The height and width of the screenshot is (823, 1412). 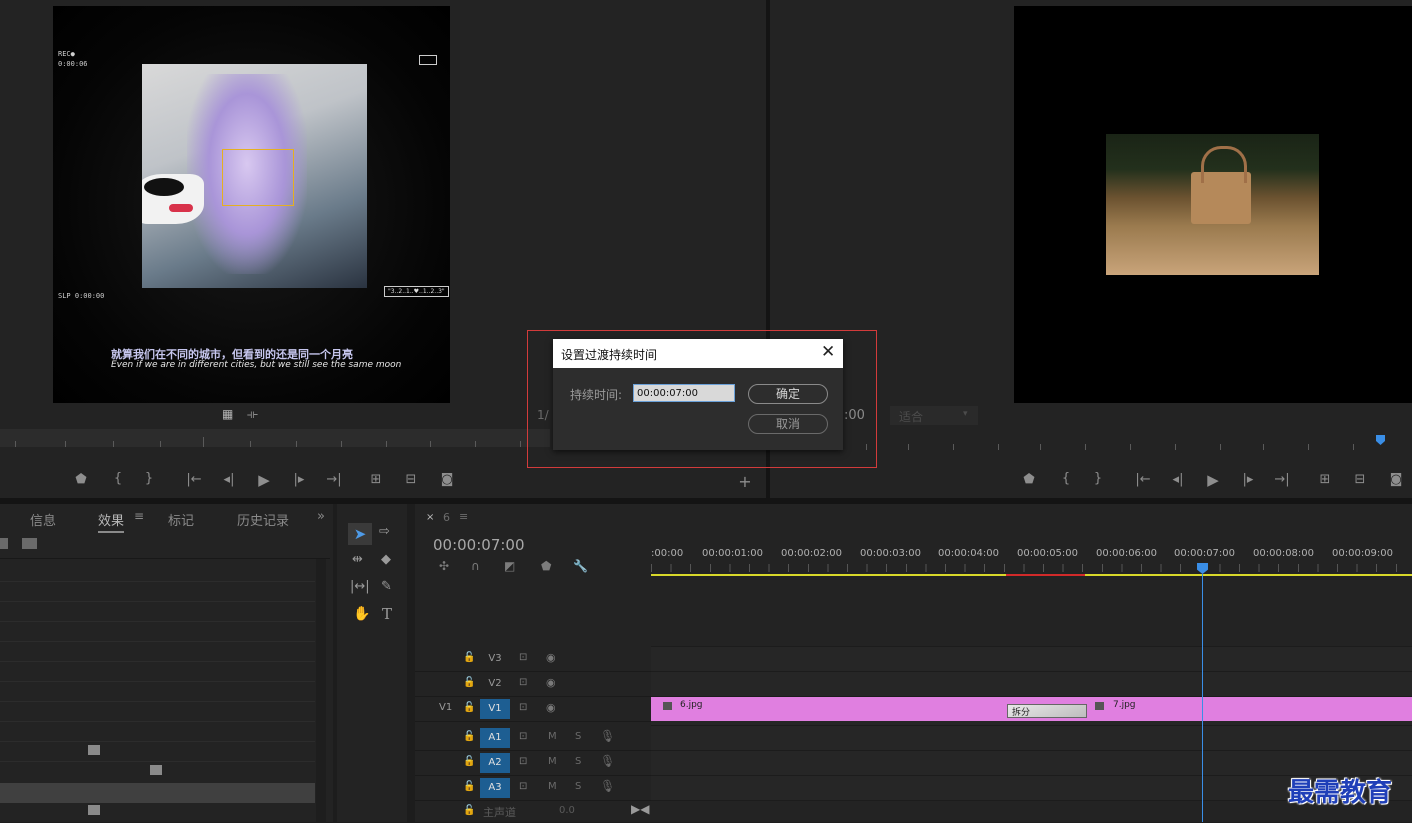 I want to click on track-label-a3: A3, so click(x=495, y=788).